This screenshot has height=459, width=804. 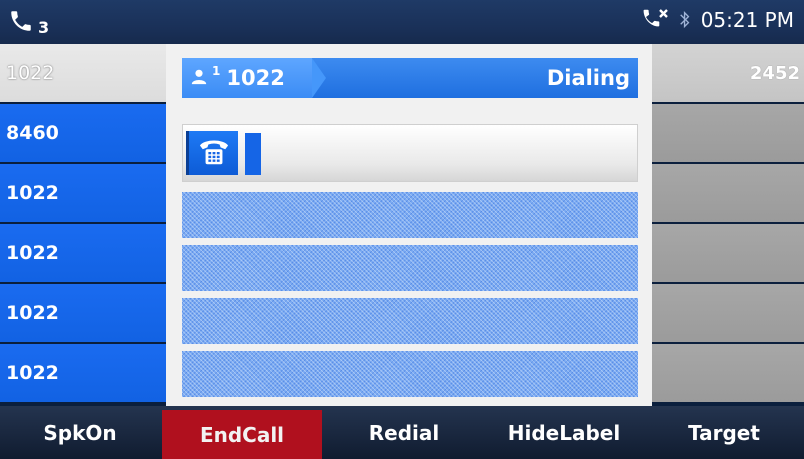 I want to click on line-key-3: 1022, so click(x=83, y=193).